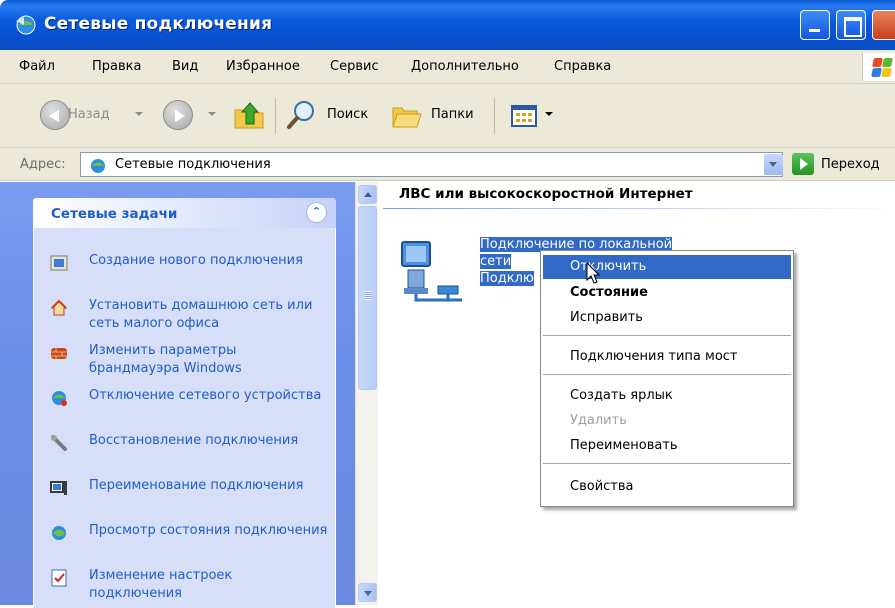  Describe the element at coordinates (452, 114) in the screenshot. I see `folders-label: Папки` at that location.